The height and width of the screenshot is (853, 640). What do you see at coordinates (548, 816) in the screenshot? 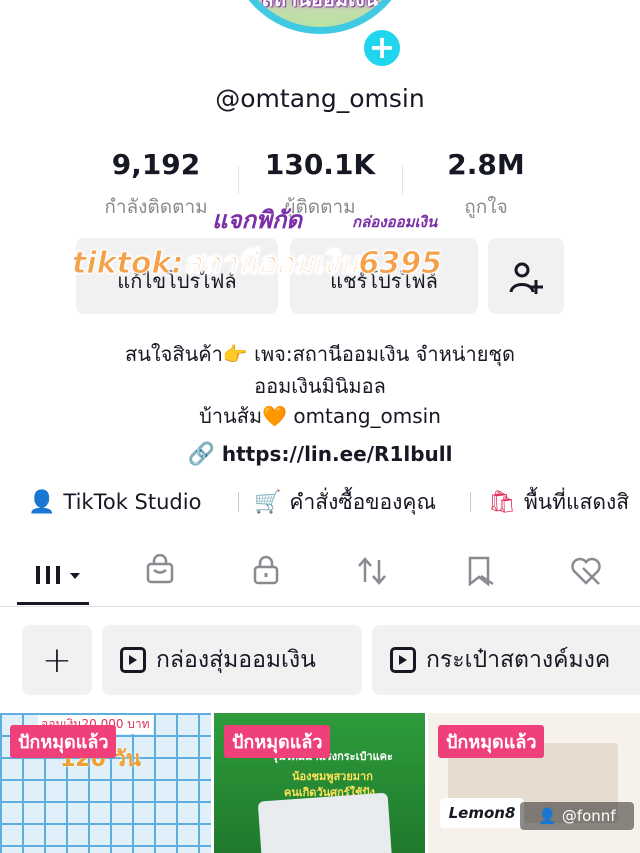
I see `user-icon: 👤` at bounding box center [548, 816].